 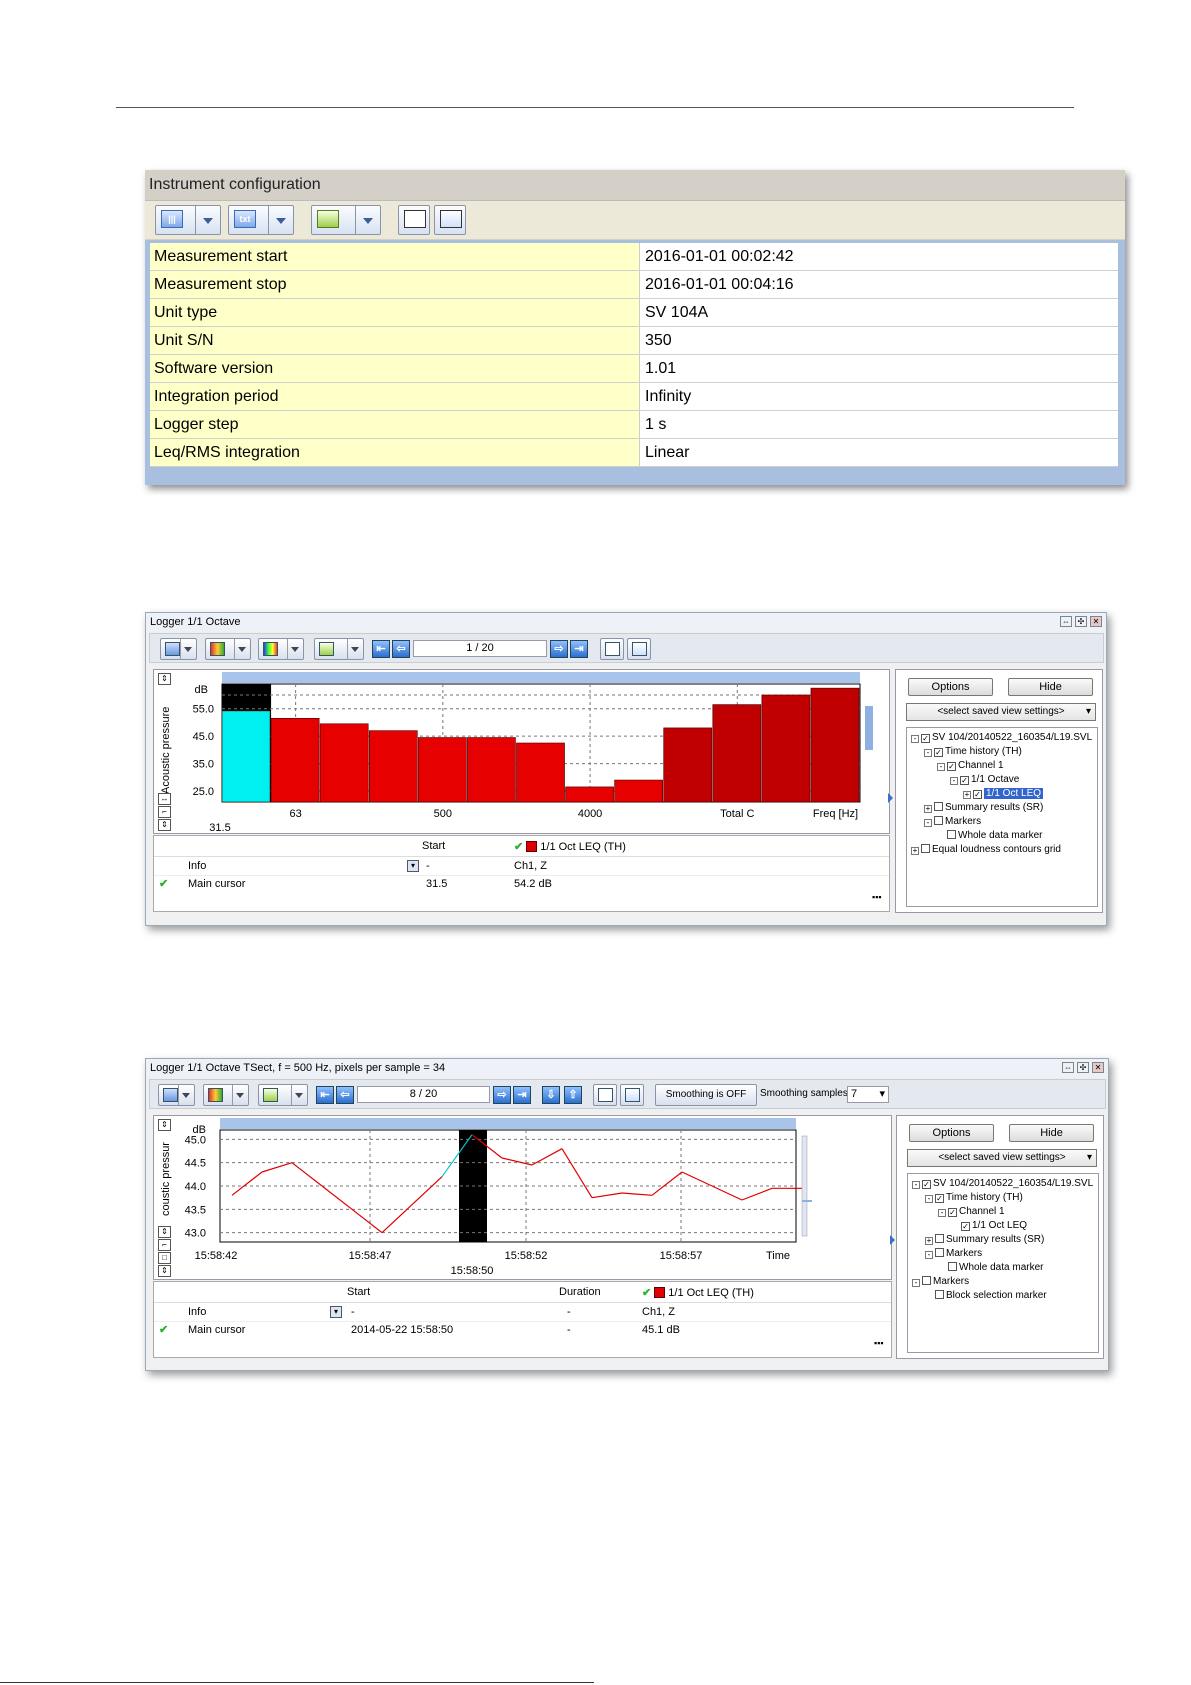 What do you see at coordinates (986, 849) in the screenshot?
I see `tree-node: + Equal loudness contours grid` at bounding box center [986, 849].